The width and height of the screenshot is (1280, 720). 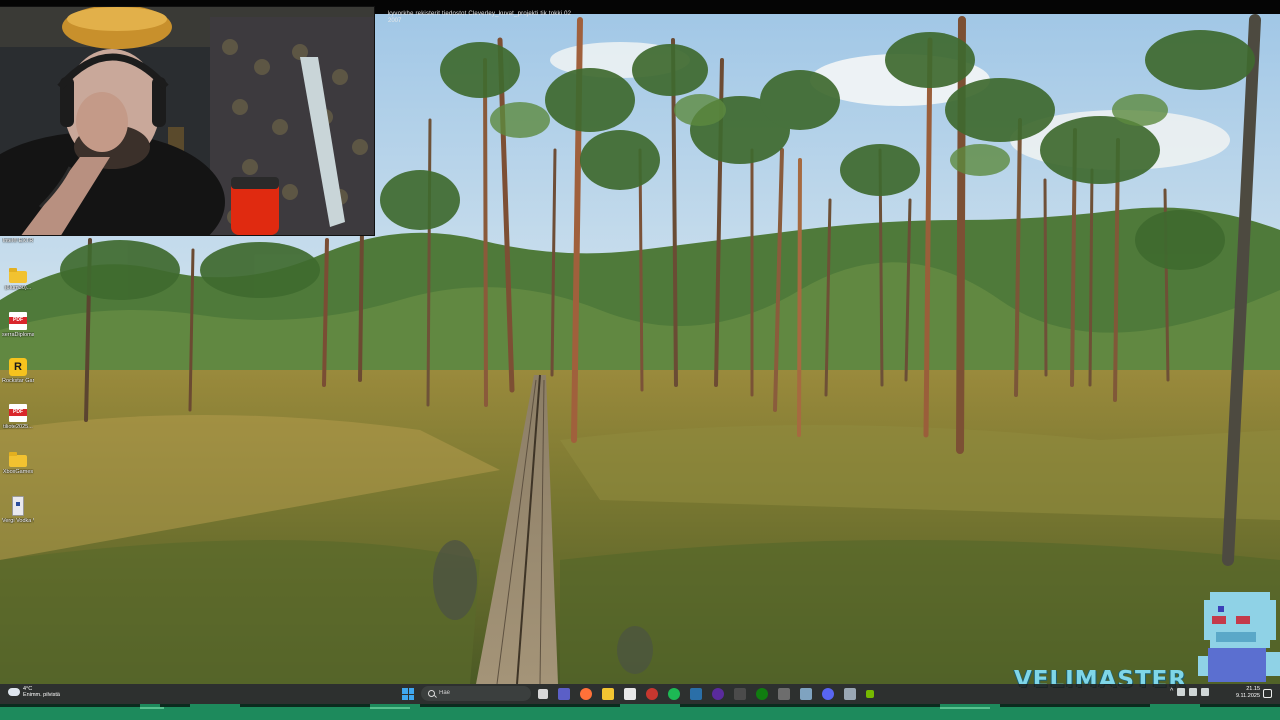 I want to click on desktop-icon-pdf-1: PDF serraDiplomati/Matkat, so click(x=18, y=325).